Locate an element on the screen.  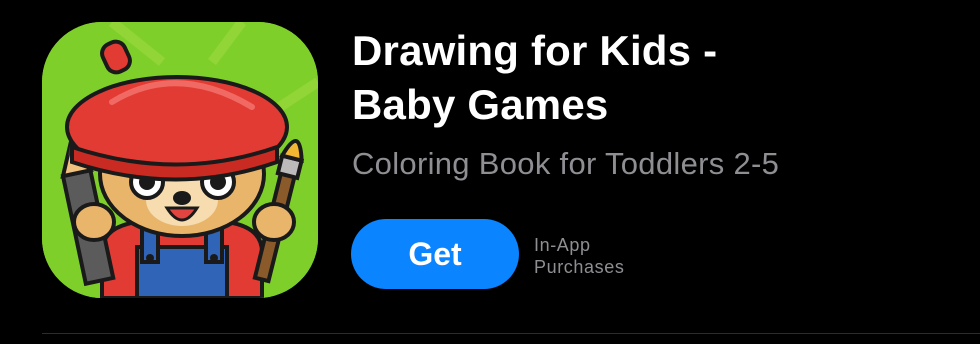
app-subtitle: Coloring Book for Toddlers 2-5 is located at coordinates (566, 163).